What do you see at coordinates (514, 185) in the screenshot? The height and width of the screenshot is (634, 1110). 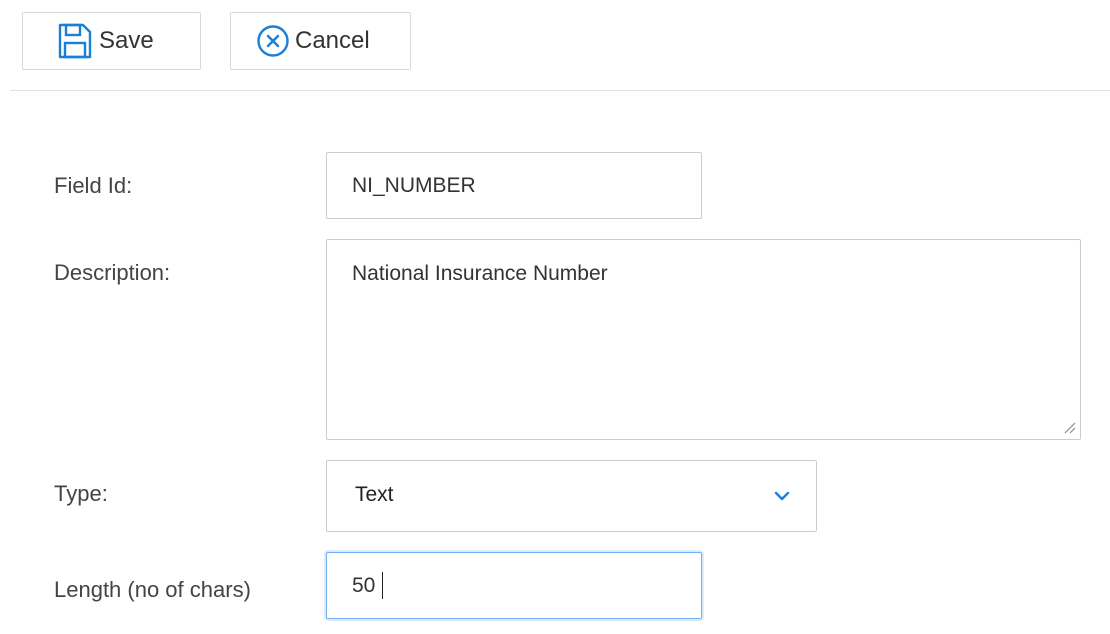 I see `field-id-input` at bounding box center [514, 185].